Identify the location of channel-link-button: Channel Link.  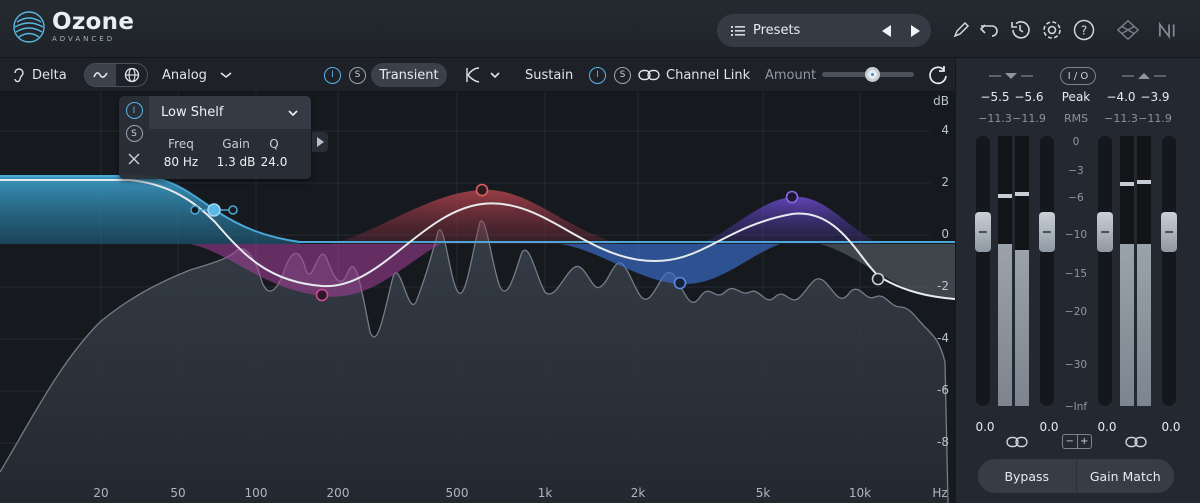
(694, 75).